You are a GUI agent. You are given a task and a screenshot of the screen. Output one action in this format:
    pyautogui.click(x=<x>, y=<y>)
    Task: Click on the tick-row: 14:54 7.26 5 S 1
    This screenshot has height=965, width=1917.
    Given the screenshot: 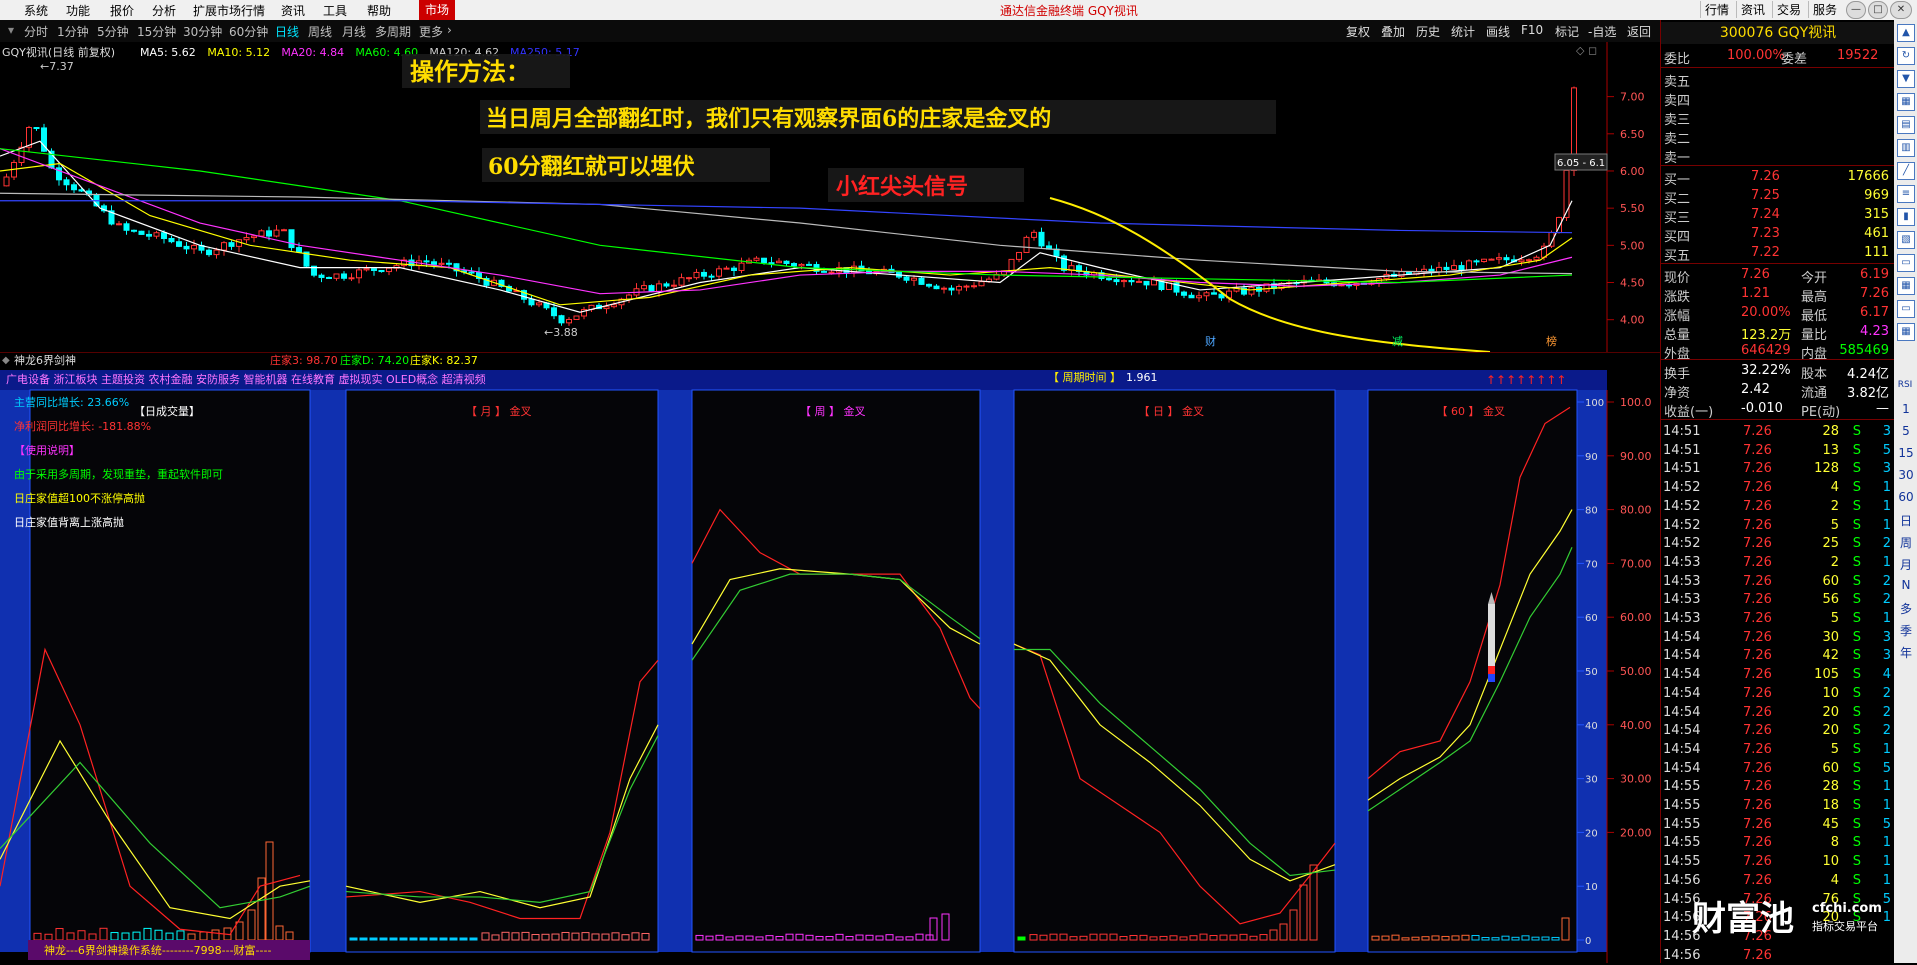 What is the action you would take?
    pyautogui.click(x=1778, y=749)
    